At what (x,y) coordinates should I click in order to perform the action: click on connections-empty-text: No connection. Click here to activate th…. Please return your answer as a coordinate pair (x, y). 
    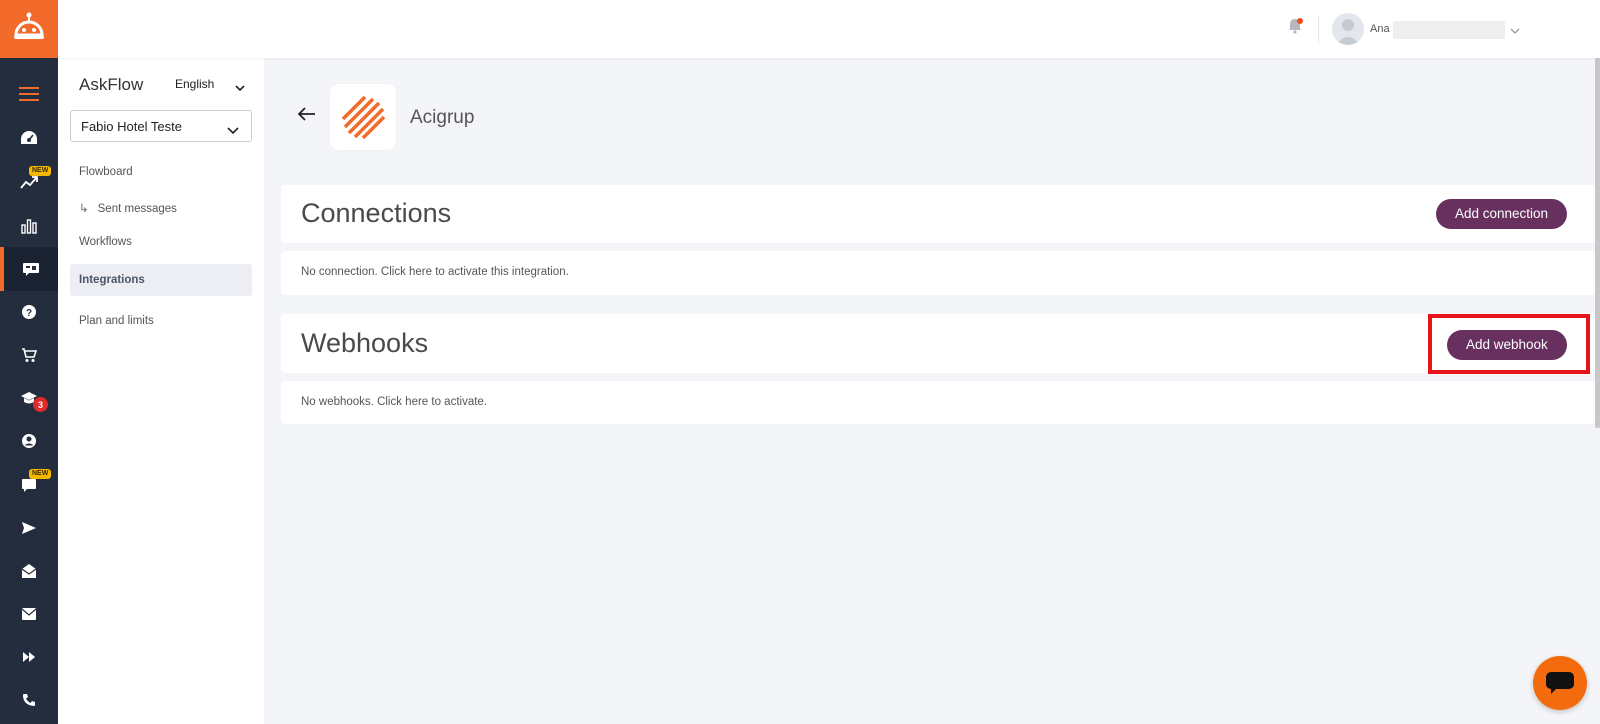
    Looking at the image, I should click on (435, 272).